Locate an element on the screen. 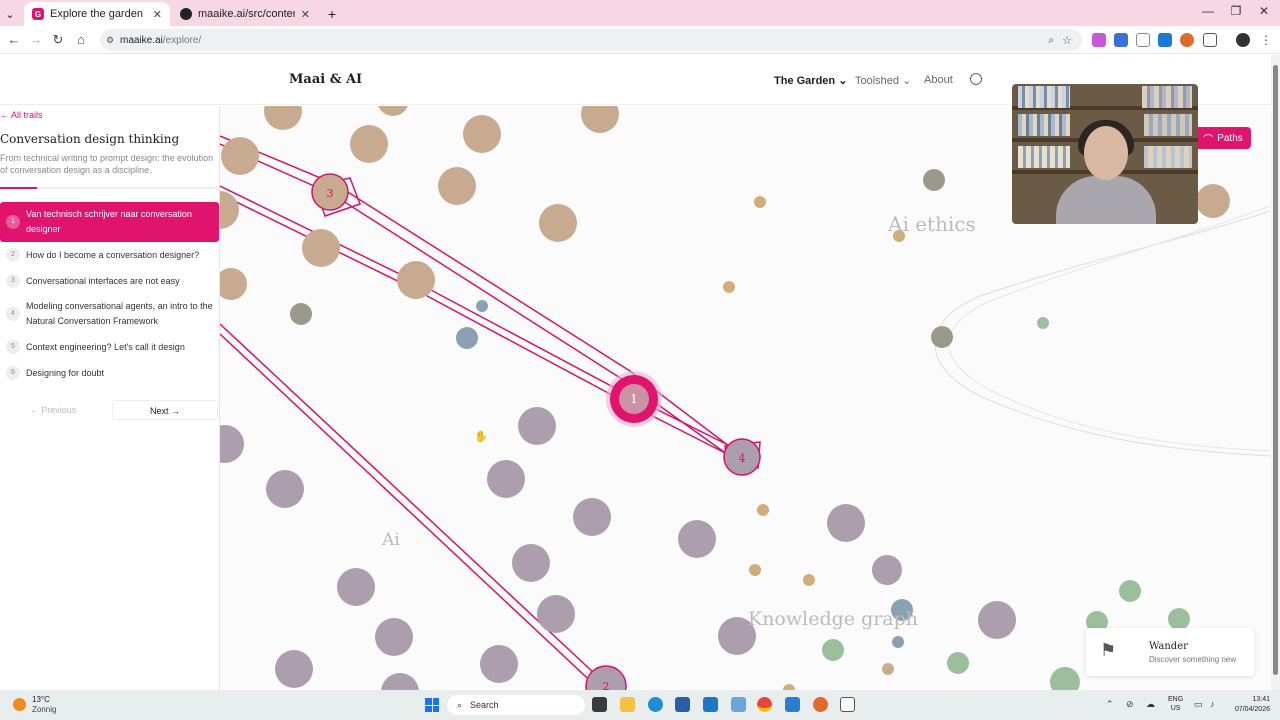  chrome-icon is located at coordinates (764, 704).